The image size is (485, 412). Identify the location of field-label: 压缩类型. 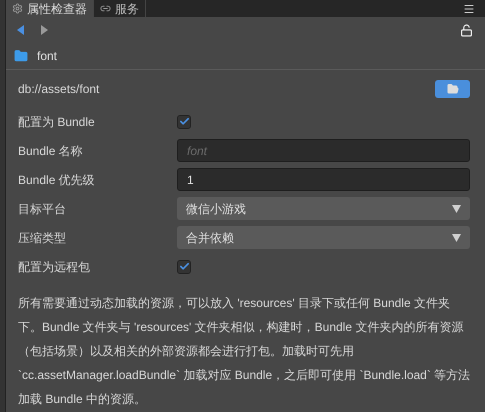
(42, 238).